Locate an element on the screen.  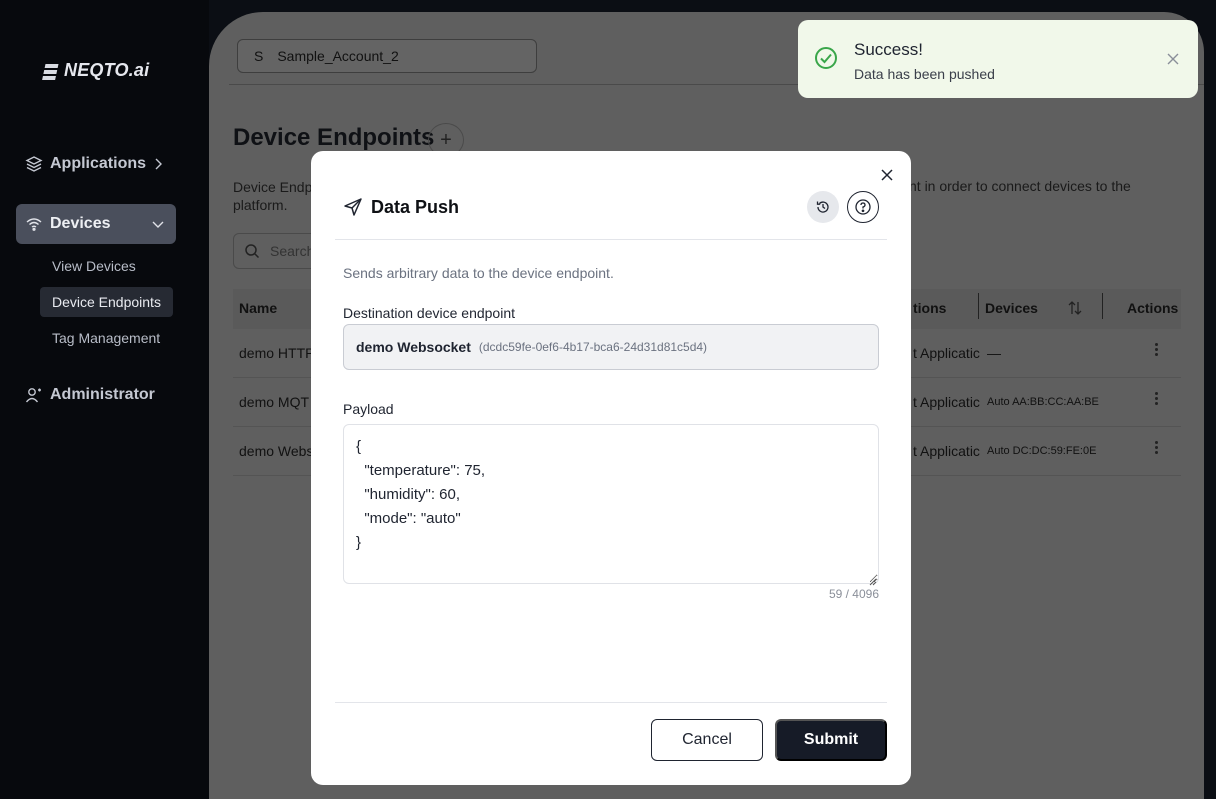
history-icon is located at coordinates (822, 207).